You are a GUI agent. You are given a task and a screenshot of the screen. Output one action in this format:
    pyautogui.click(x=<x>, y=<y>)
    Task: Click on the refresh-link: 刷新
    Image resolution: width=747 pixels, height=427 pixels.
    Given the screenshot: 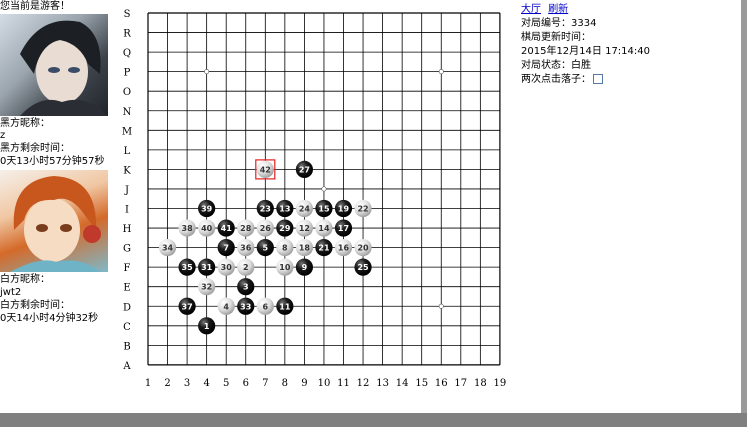 What is the action you would take?
    pyautogui.click(x=558, y=9)
    